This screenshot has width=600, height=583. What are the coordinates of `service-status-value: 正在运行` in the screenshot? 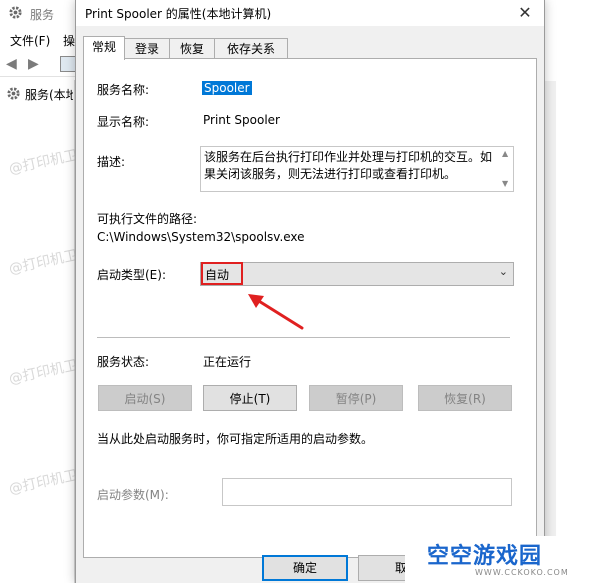 It's located at (227, 362).